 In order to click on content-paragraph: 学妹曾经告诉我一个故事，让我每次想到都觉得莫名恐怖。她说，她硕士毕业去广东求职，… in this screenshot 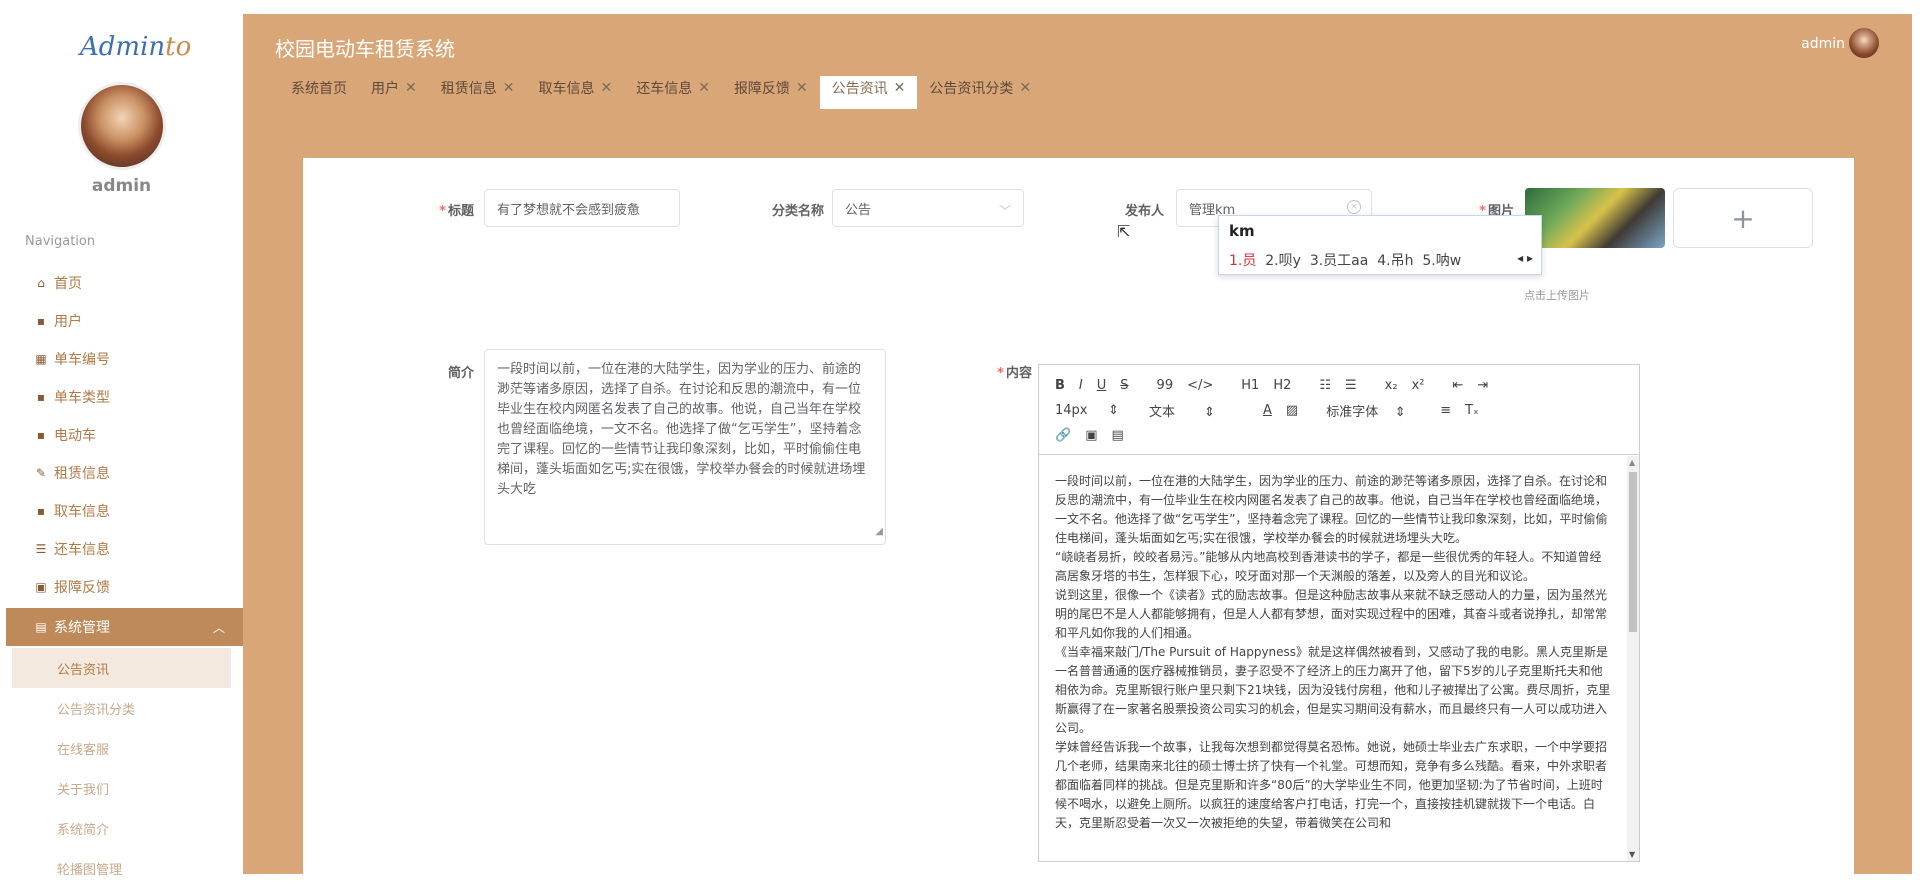, I will do `click(1331, 785)`.